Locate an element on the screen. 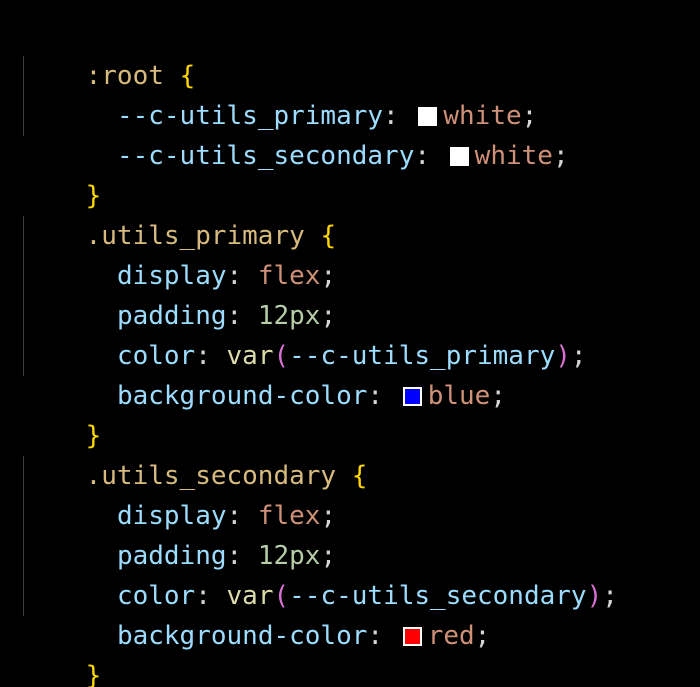 This screenshot has height=687, width=700. property-value: red is located at coordinates (451, 636).